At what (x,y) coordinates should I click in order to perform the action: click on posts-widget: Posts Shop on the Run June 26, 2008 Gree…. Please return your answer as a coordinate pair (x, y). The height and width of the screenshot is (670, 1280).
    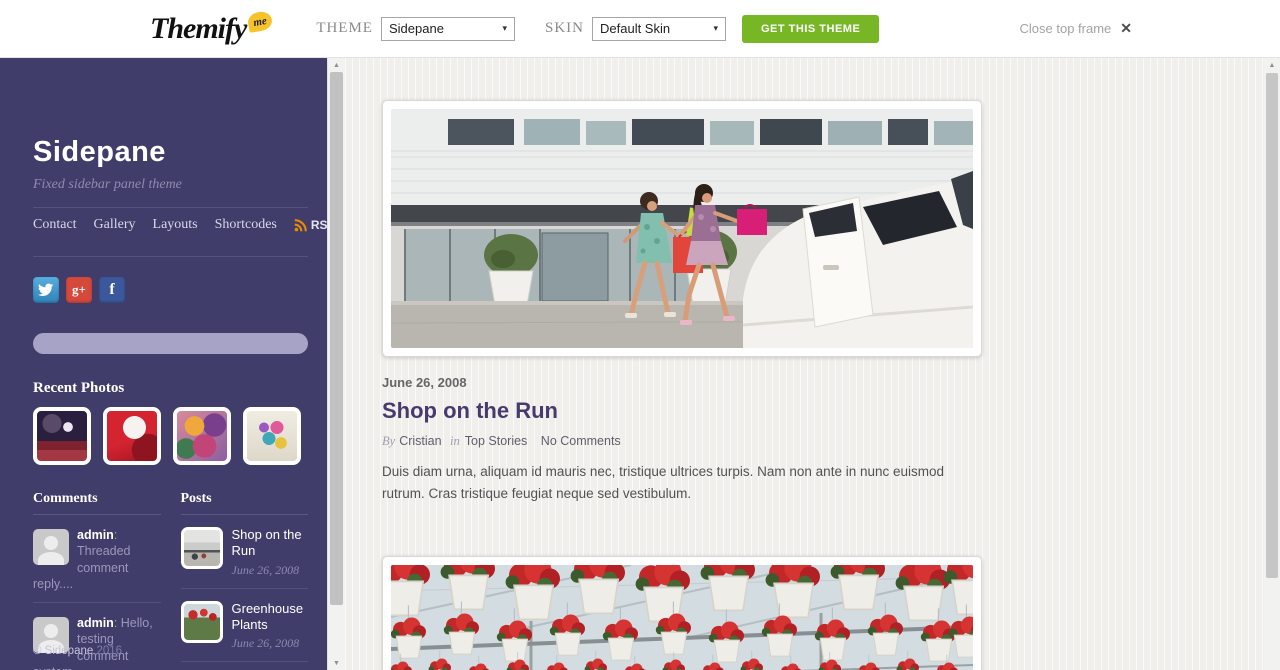
    Looking at the image, I should click on (244, 580).